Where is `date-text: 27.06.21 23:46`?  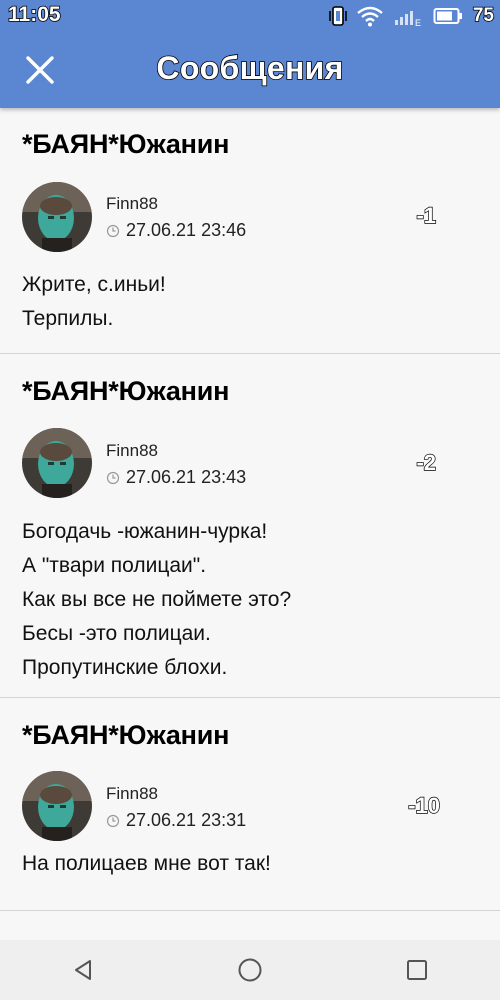 date-text: 27.06.21 23:46 is located at coordinates (186, 230).